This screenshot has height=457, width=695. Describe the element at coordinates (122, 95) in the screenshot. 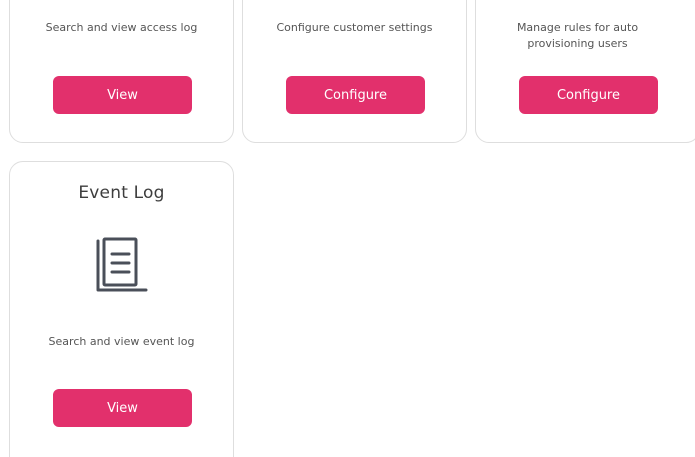

I see `view-access-log-button: View` at that location.